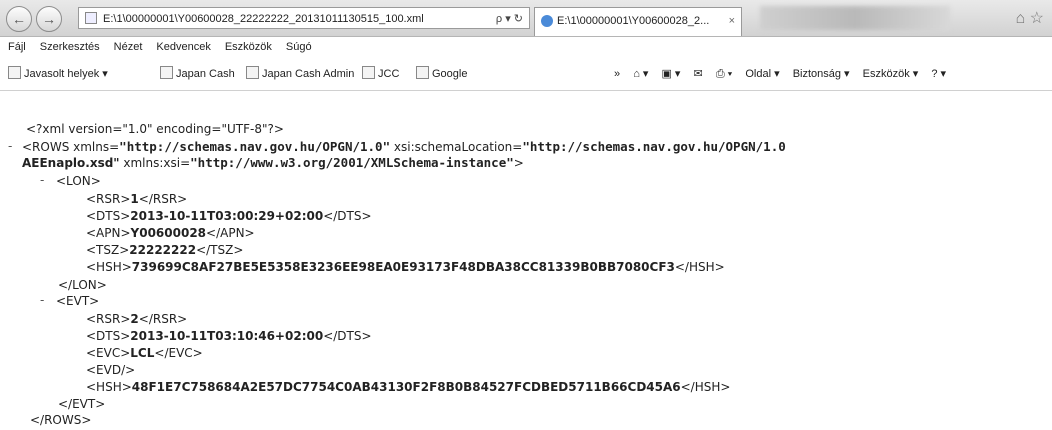 The image size is (1052, 430). I want to click on home-icon: ⌂ ▾, so click(640, 74).